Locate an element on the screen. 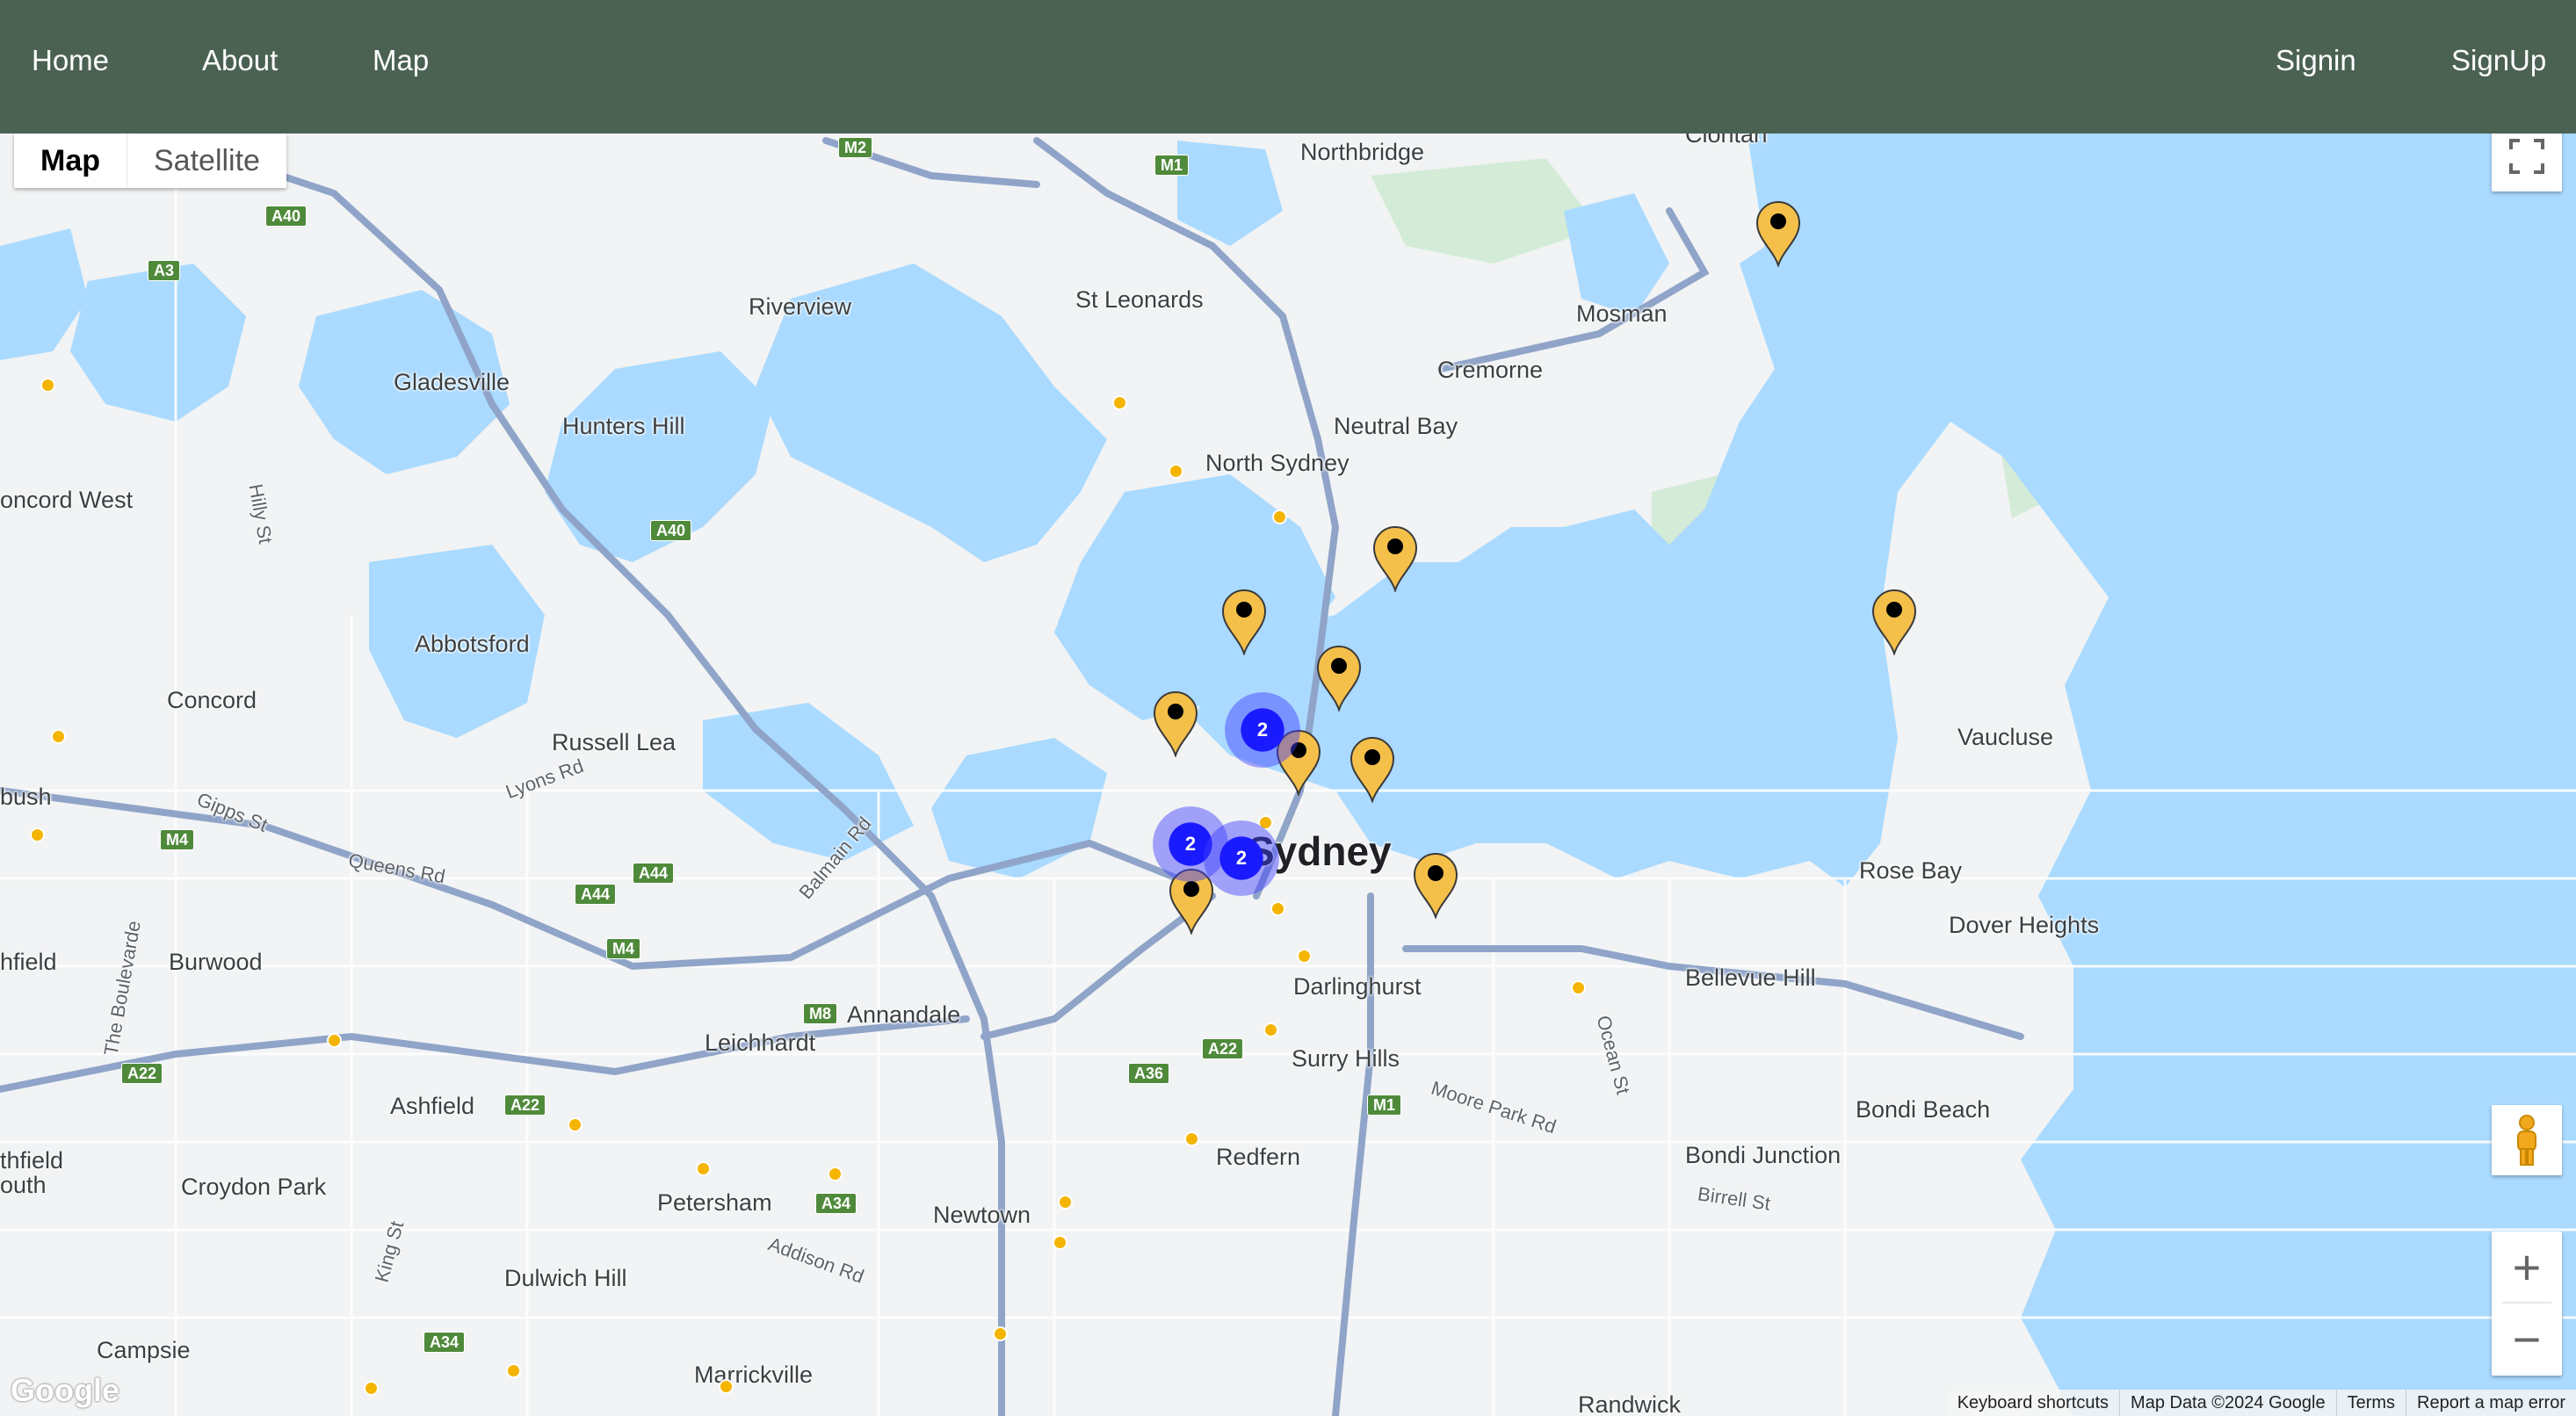  nav-home-link: Home is located at coordinates (70, 60).